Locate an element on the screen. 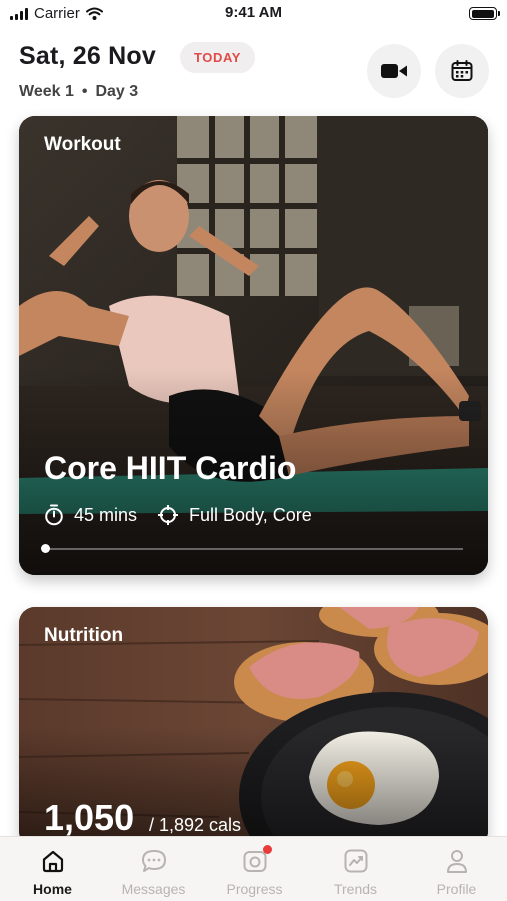 The image size is (507, 901). calendar-button is located at coordinates (462, 71).